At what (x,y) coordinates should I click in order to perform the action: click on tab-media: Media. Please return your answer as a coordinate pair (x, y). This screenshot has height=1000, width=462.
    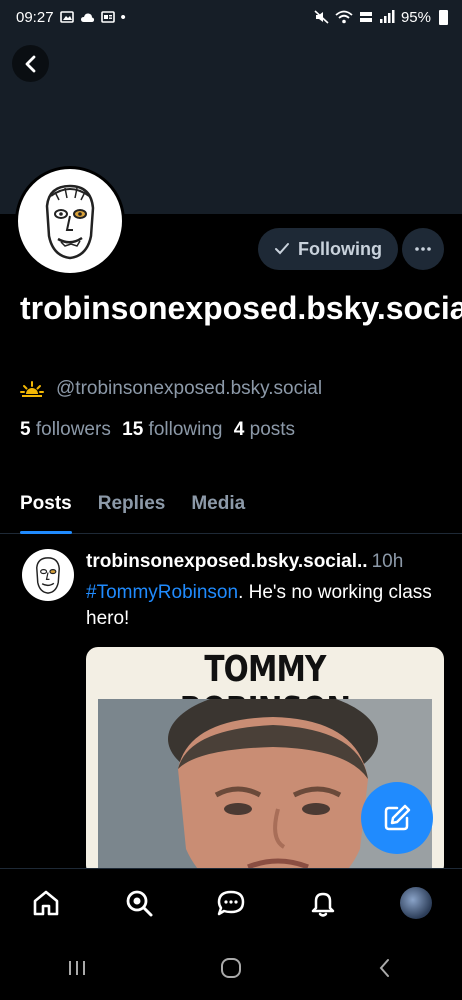
    Looking at the image, I should click on (218, 510).